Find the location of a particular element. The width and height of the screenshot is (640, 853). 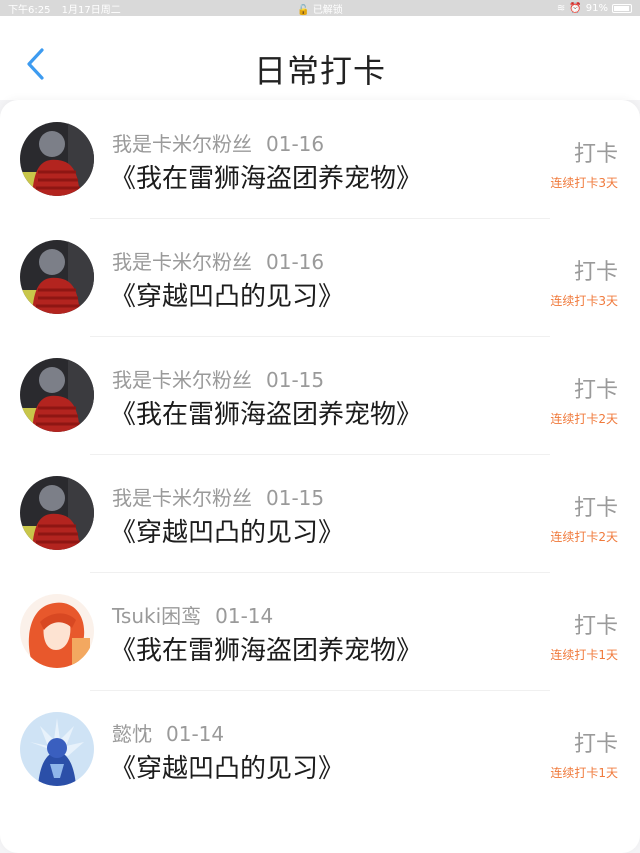

username: 懿忱 is located at coordinates (132, 734).